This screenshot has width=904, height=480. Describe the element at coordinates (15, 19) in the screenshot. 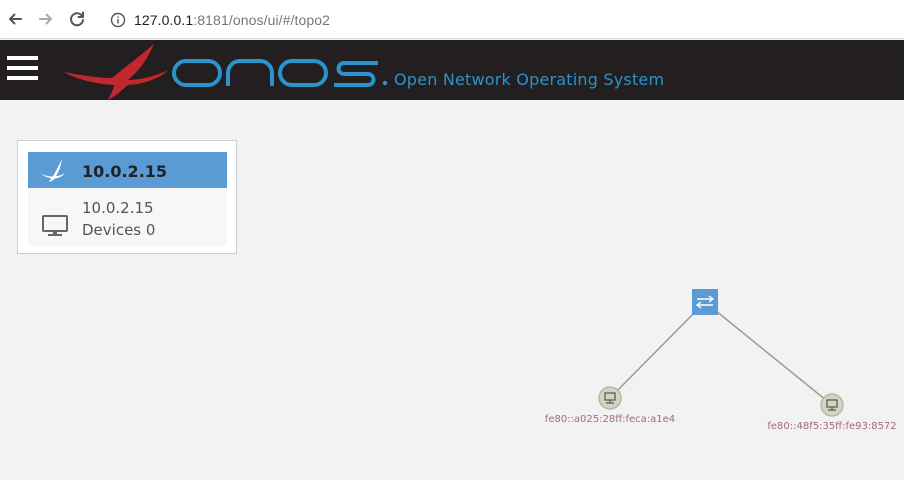

I see `back-arrow-icon` at that location.